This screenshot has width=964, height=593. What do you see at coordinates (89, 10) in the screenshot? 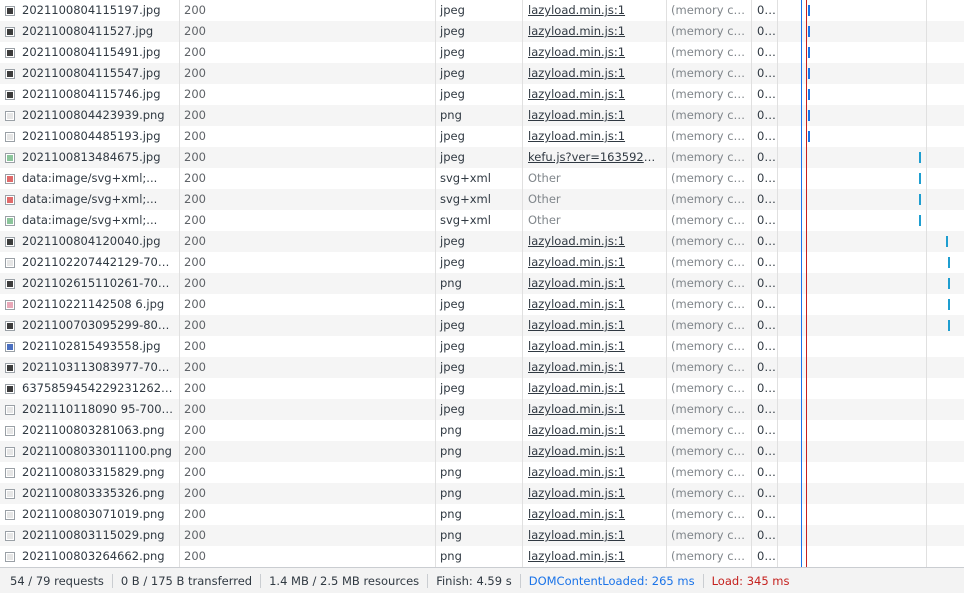
I see `request-name-cell: 2021100804115197.jpg` at bounding box center [89, 10].